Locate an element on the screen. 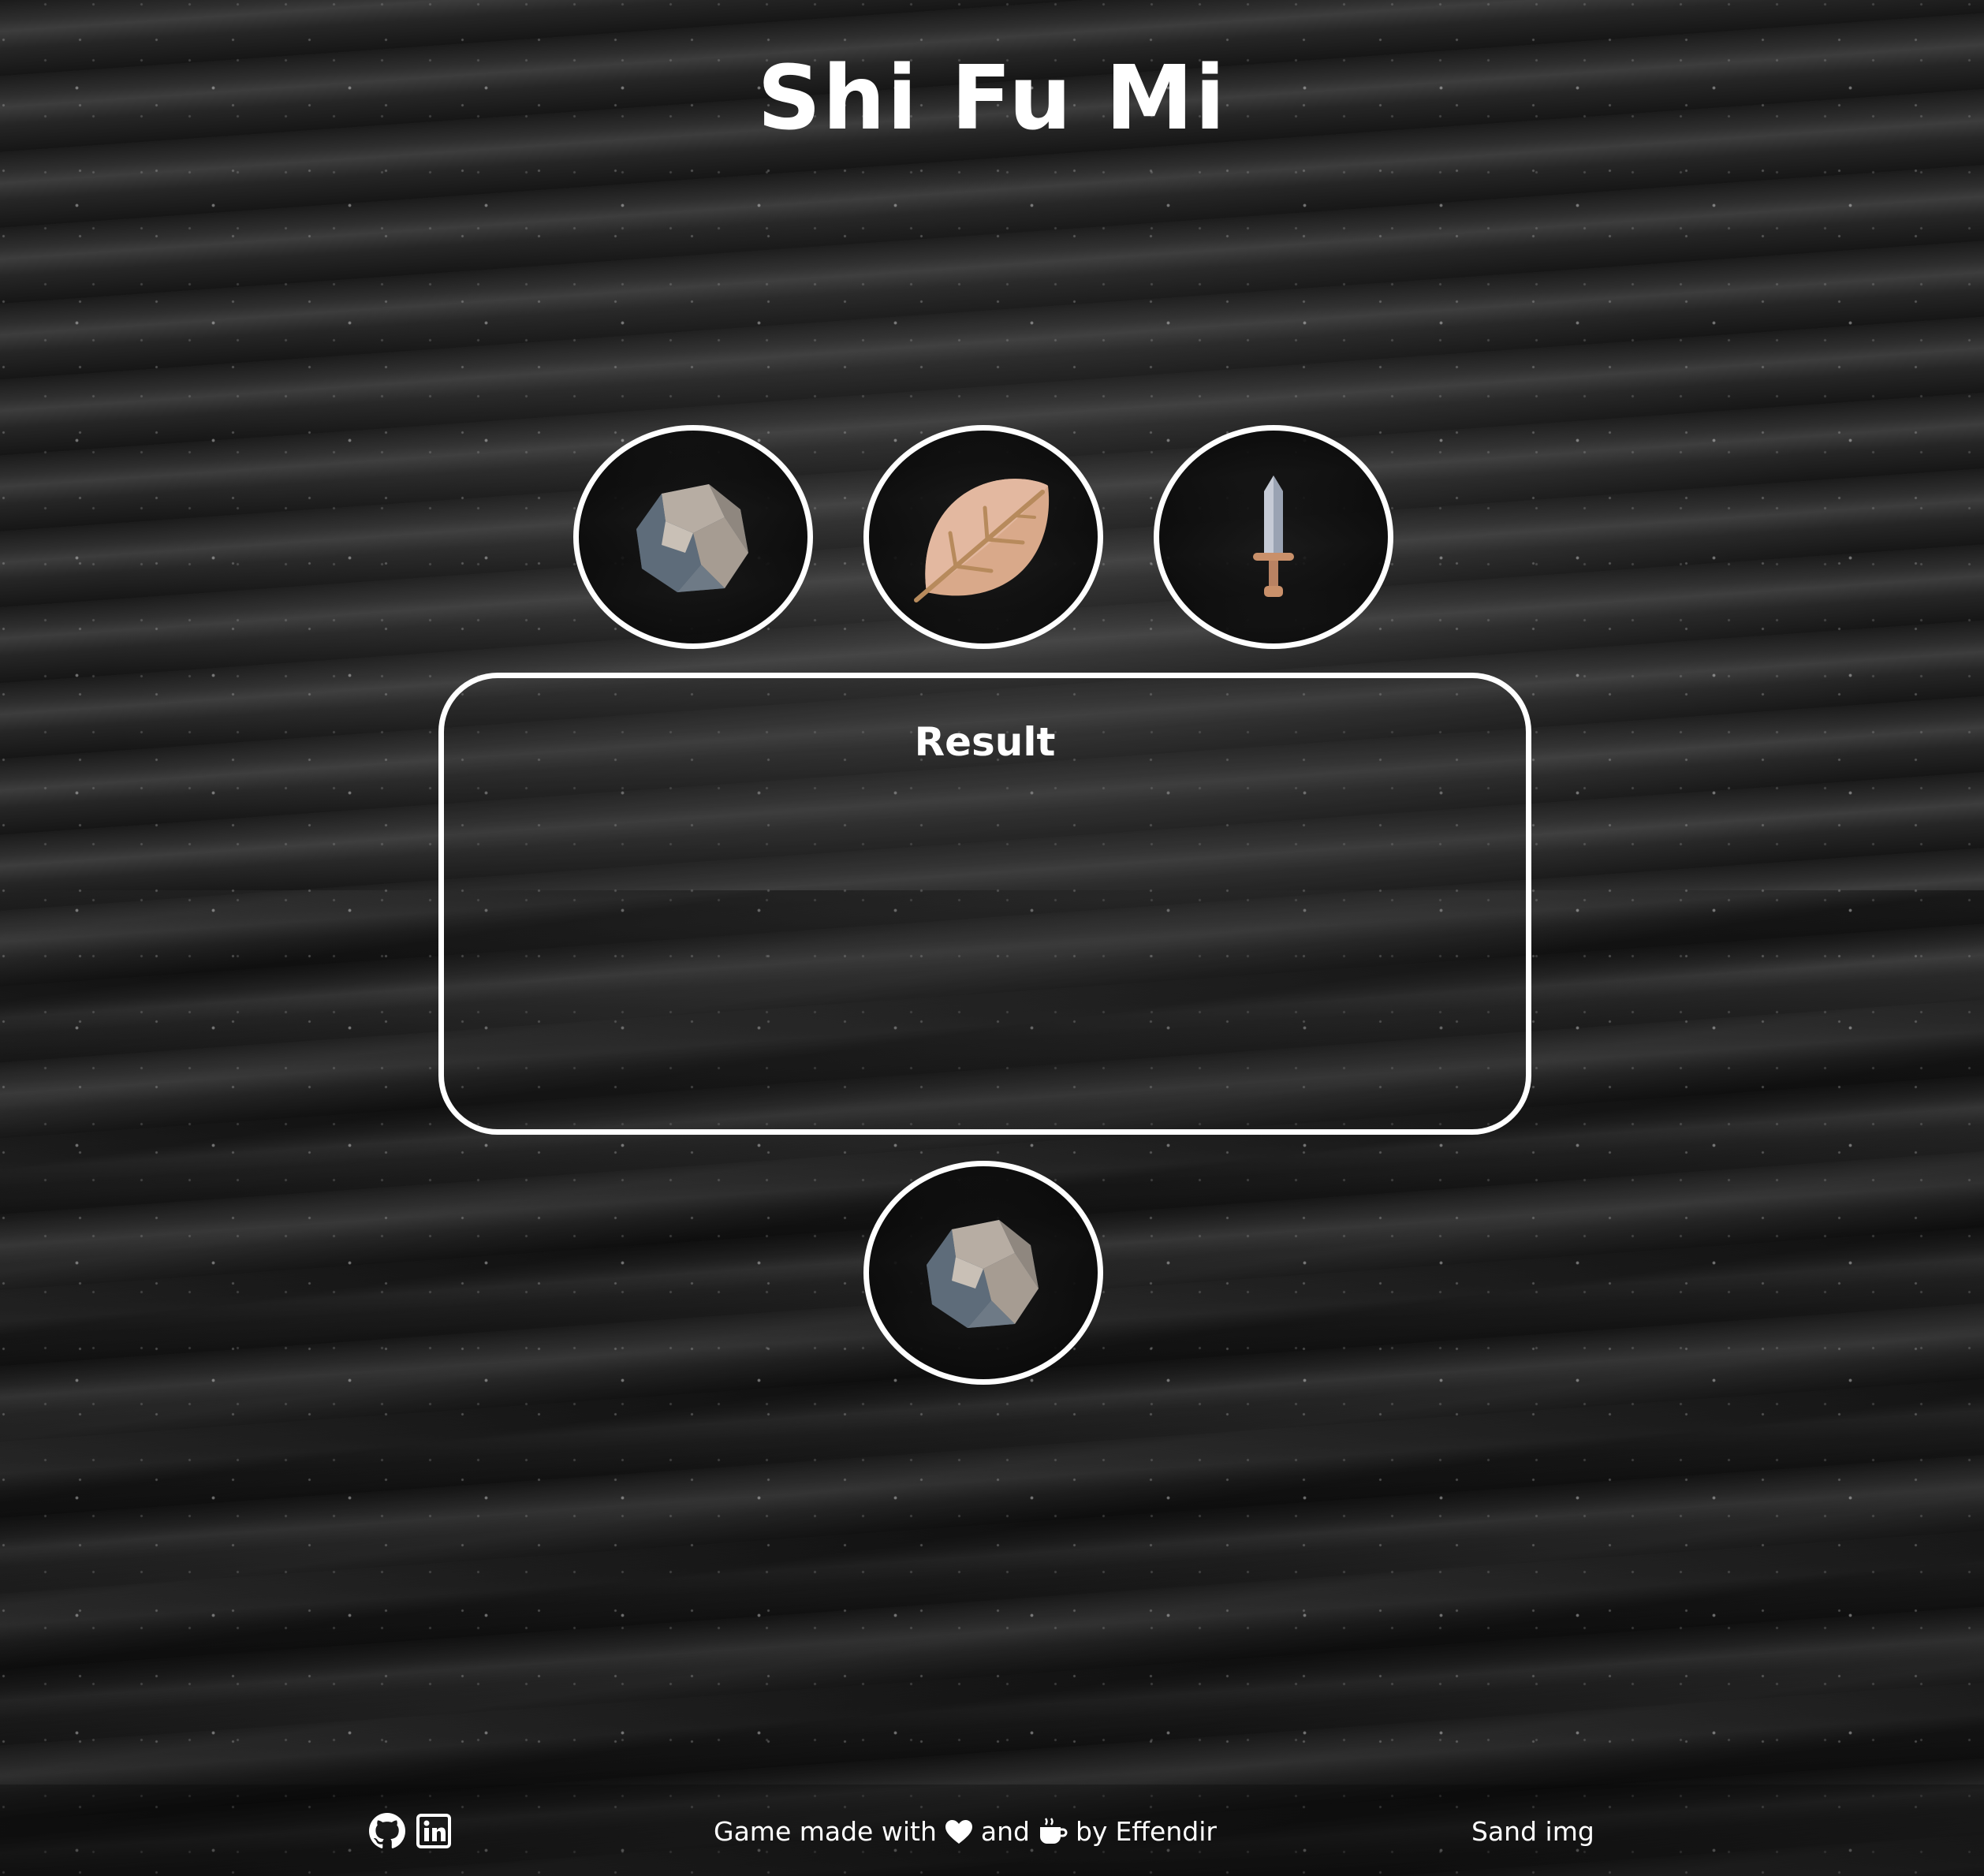  image-credit-link: Sand img is located at coordinates (1532, 1831).